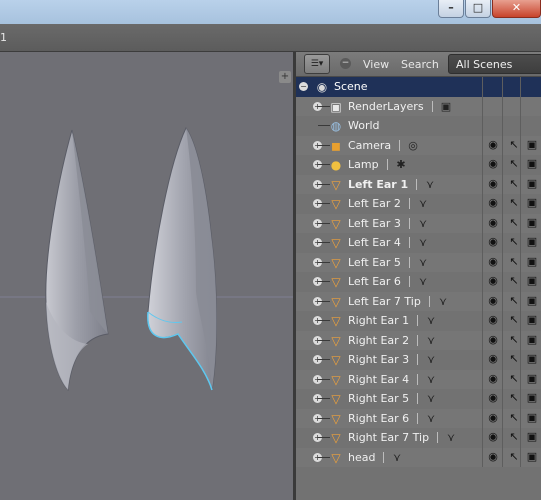 This screenshot has width=541, height=500. Describe the element at coordinates (384, 301) in the screenshot. I see `outliner-row-label: Left Ear 7 Tip` at that location.